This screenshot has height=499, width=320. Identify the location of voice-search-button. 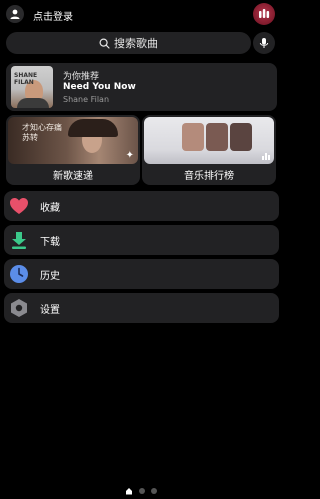
(264, 43).